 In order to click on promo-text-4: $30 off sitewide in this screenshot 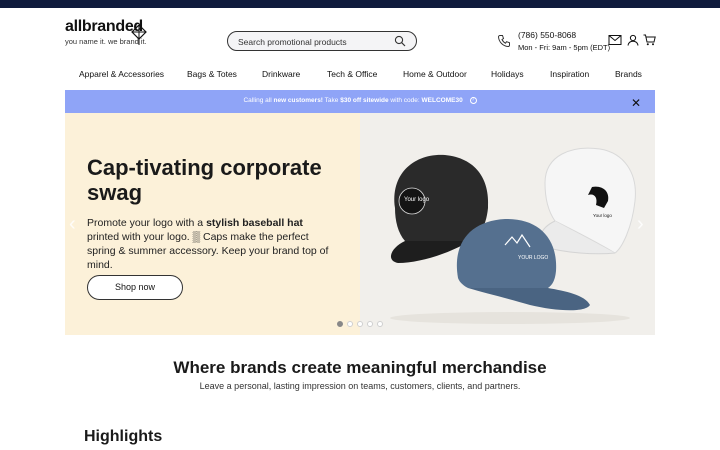, I will do `click(364, 101)`.